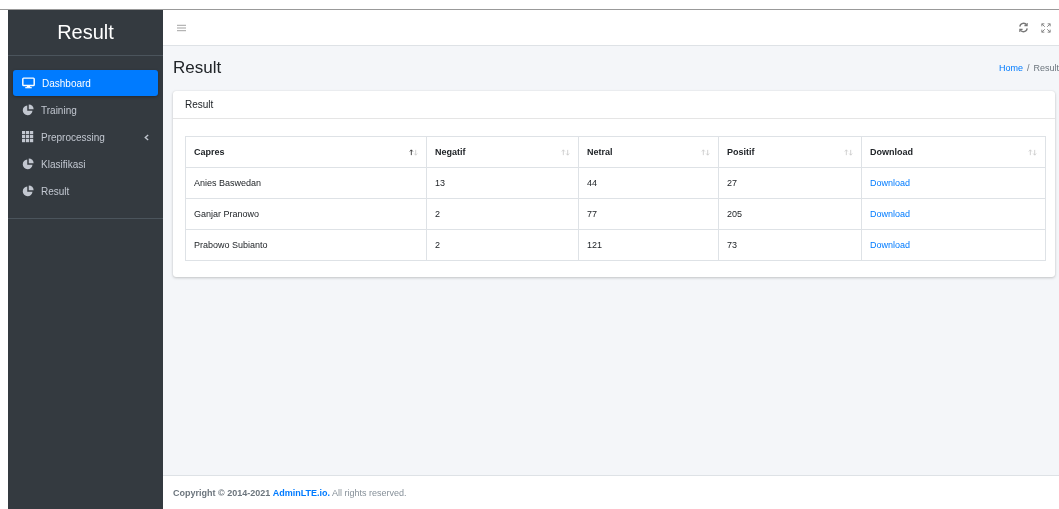  Describe the element at coordinates (502, 152) in the screenshot. I see `column-header: Negatif` at that location.